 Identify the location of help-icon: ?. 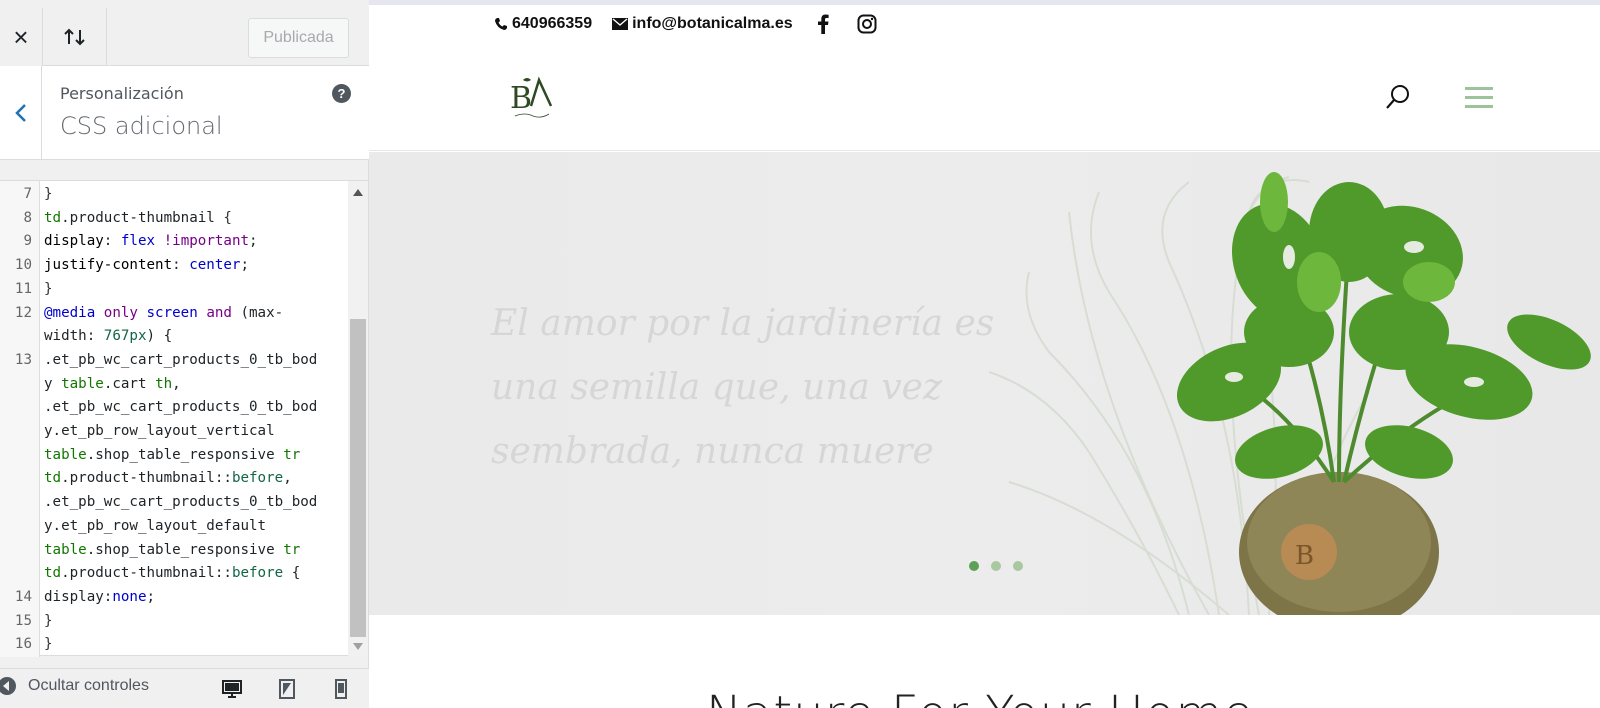
(341, 93).